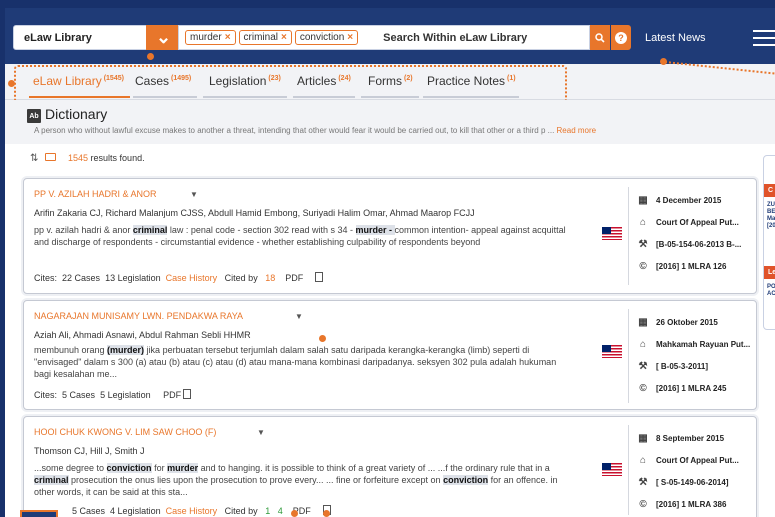  I want to click on help-icon: ?, so click(621, 37).